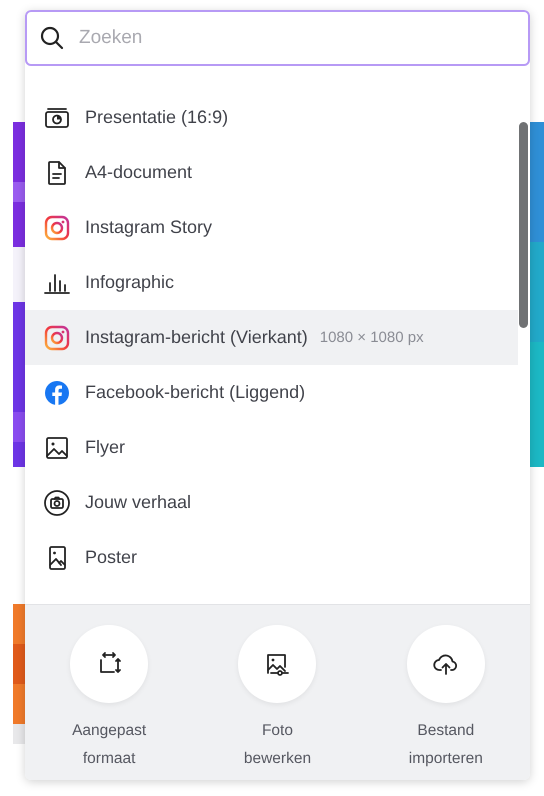 The image size is (544, 796). What do you see at coordinates (277, 38) in the screenshot?
I see `search-field: Zoeken` at bounding box center [277, 38].